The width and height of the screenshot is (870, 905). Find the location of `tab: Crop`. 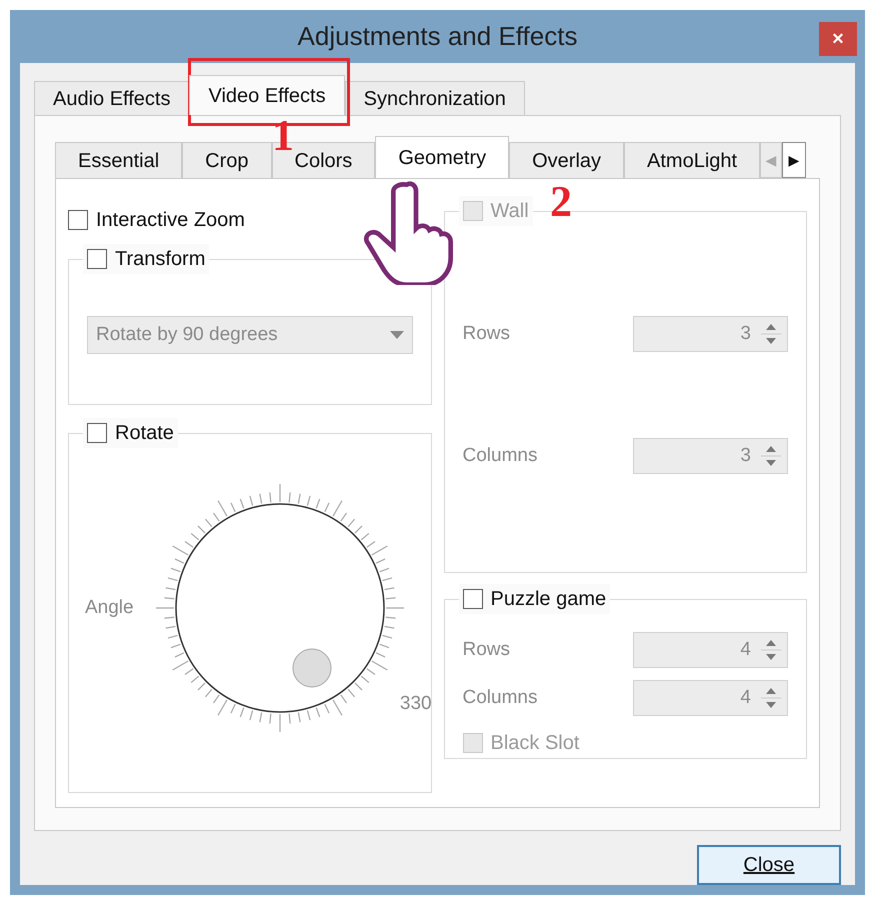

tab: Crop is located at coordinates (227, 160).